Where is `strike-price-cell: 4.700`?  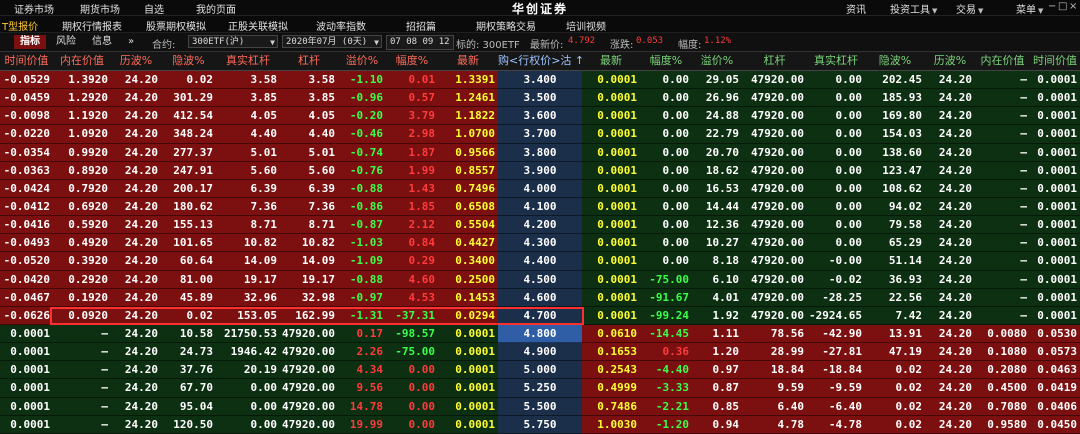 strike-price-cell: 4.700 is located at coordinates (540, 315).